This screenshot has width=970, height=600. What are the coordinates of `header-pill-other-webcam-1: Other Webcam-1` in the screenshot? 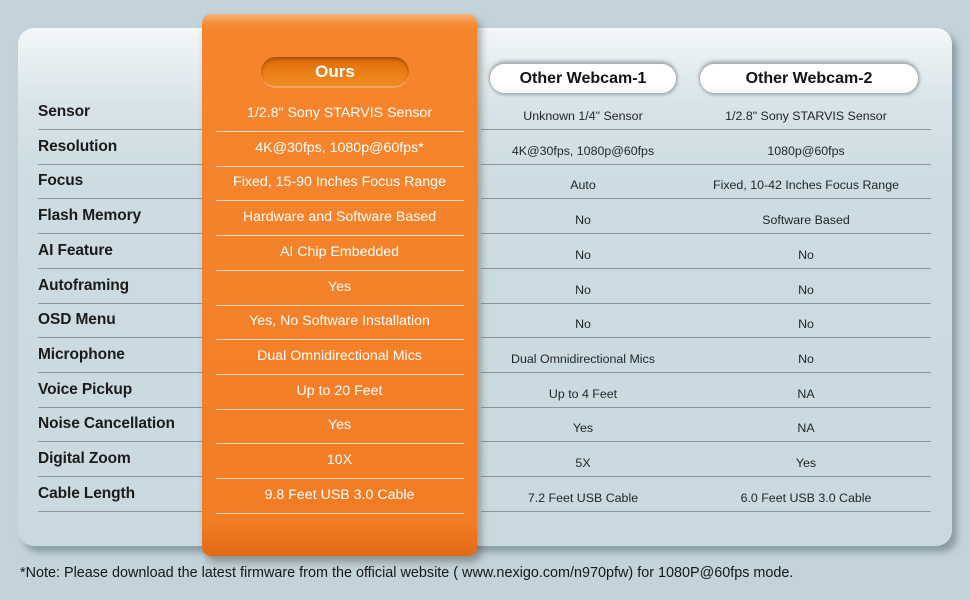 It's located at (583, 77).